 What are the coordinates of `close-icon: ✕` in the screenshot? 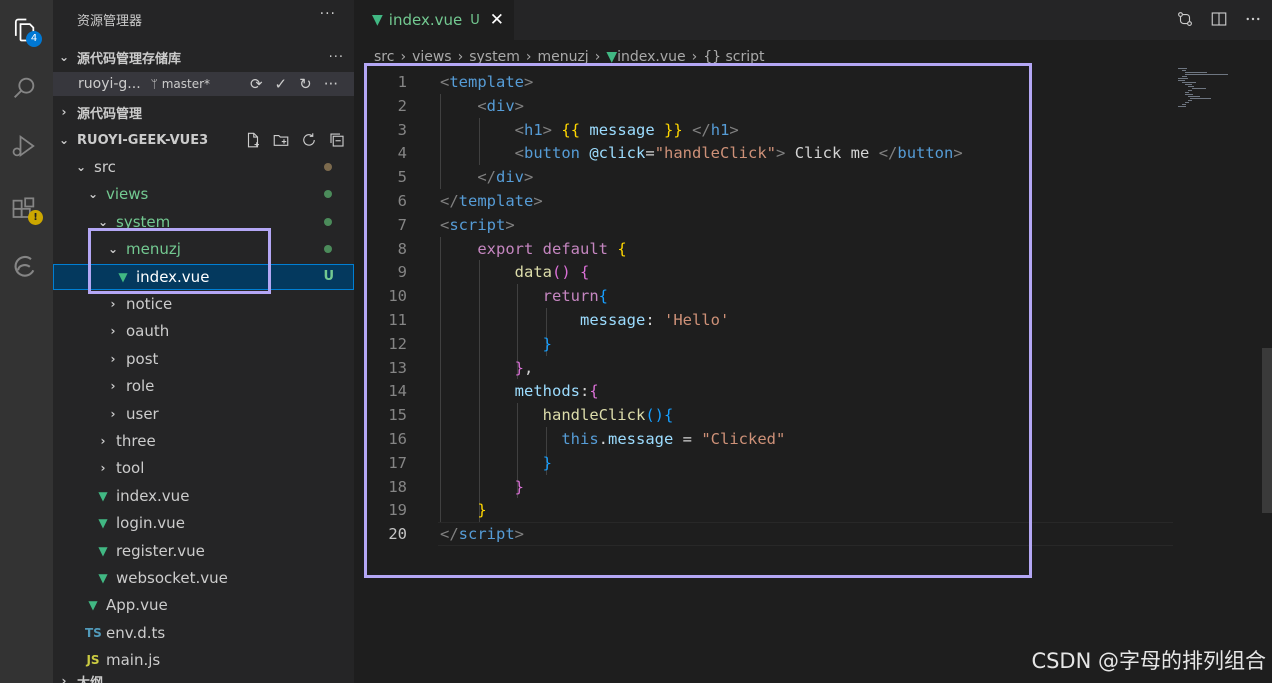 It's located at (497, 20).